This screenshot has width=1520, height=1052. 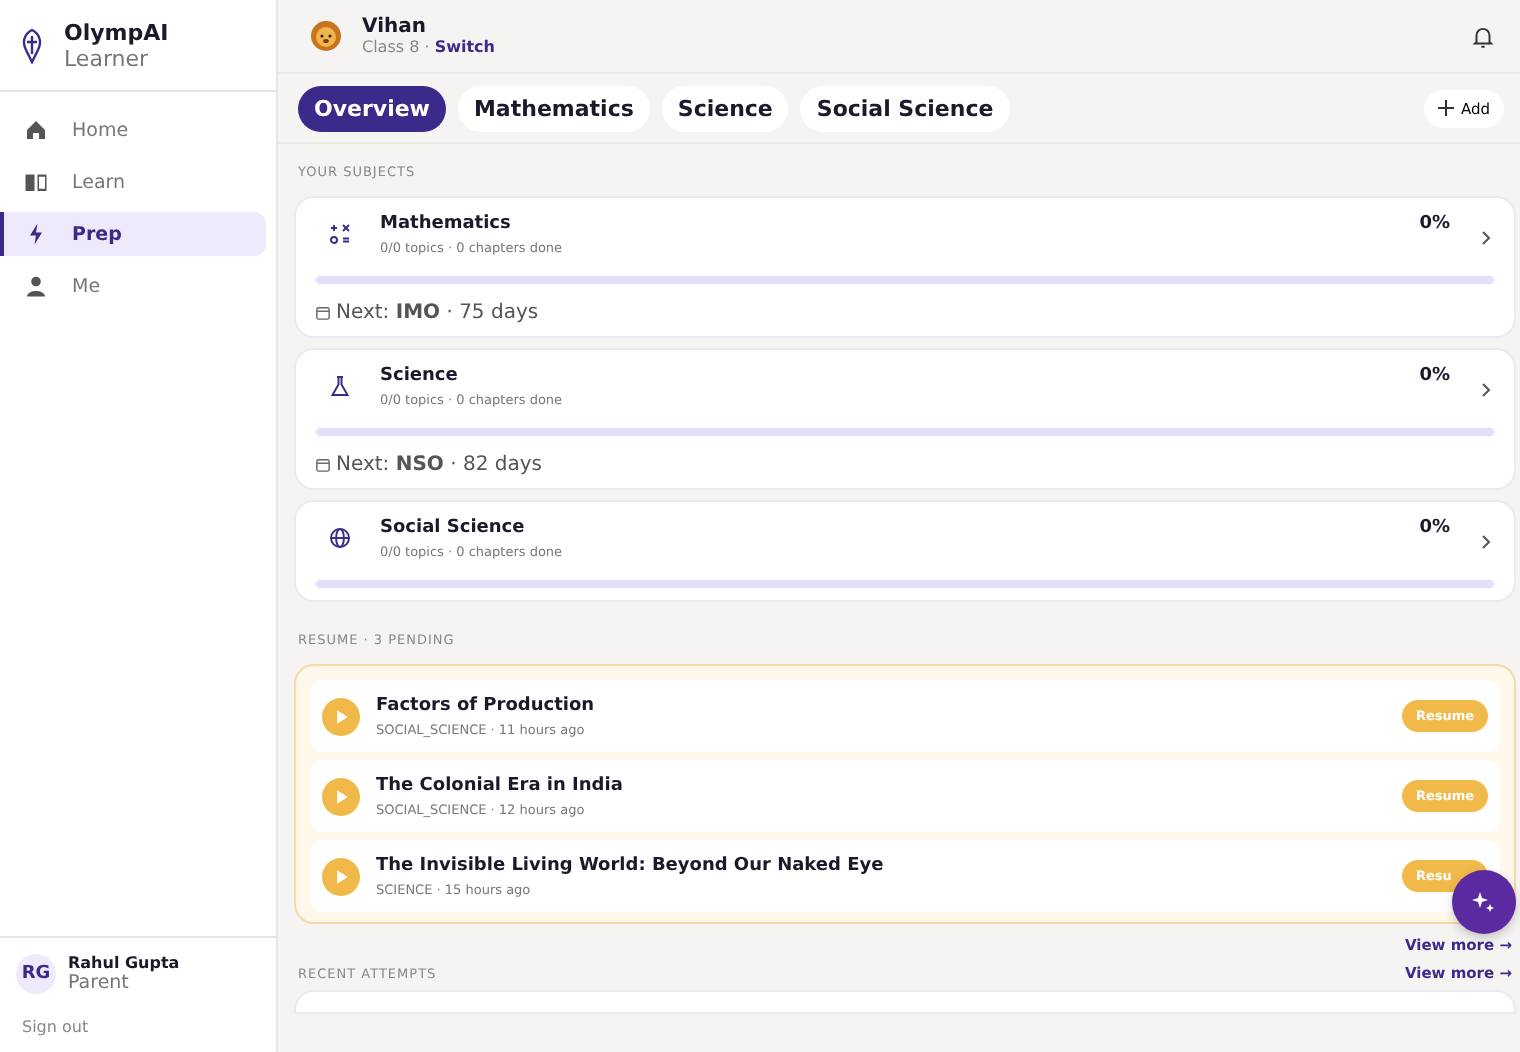 I want to click on brand-subtitle: Learner, so click(x=107, y=58).